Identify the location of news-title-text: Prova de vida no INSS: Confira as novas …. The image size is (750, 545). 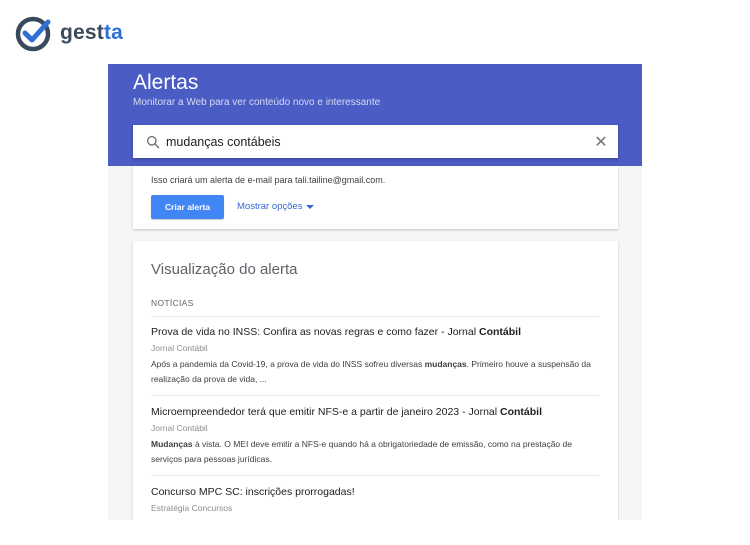
(315, 332).